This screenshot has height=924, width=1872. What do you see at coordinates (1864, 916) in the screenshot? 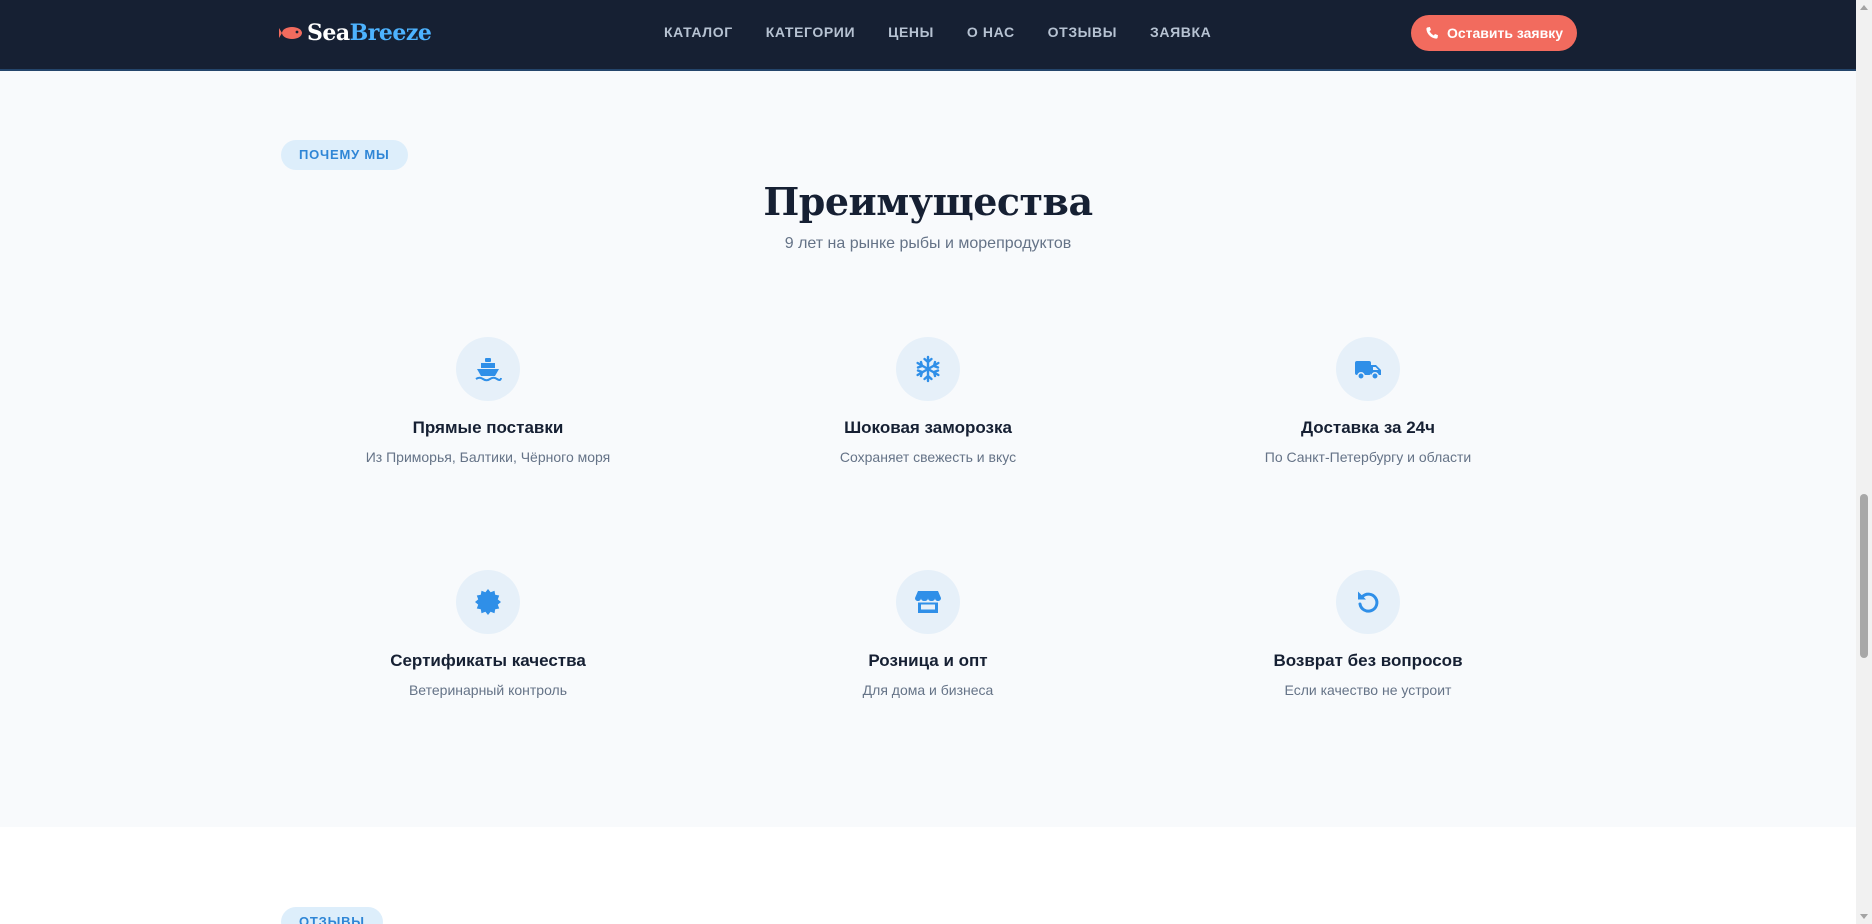
I see `scroll-down-arrow-icon` at bounding box center [1864, 916].